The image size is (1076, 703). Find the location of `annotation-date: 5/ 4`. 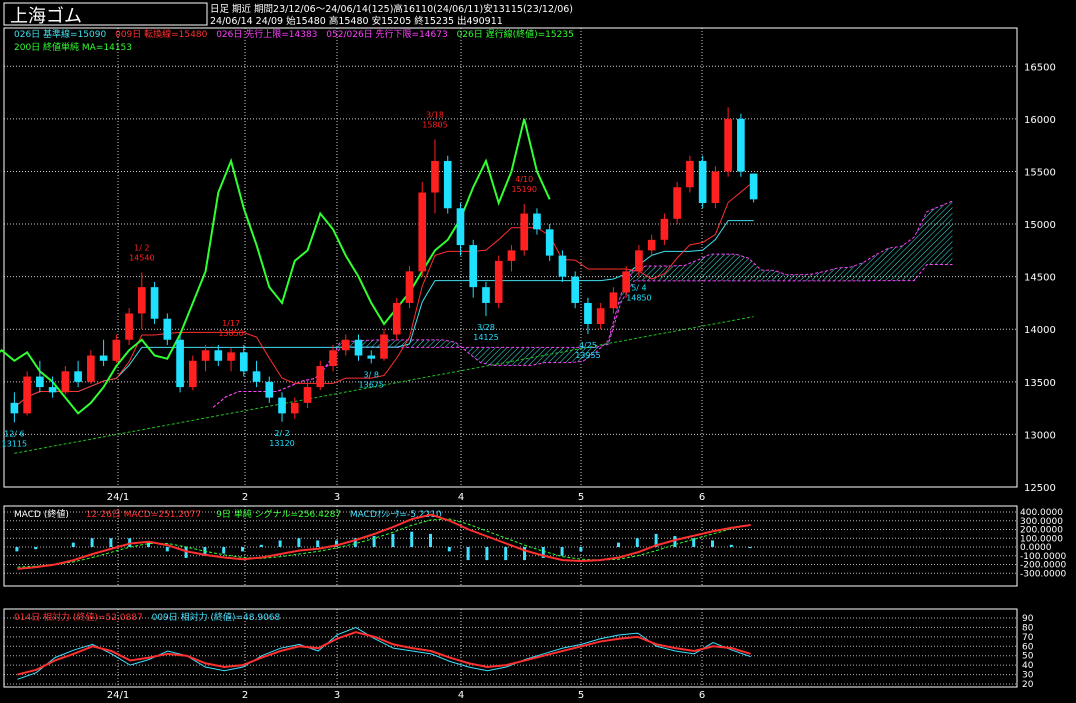

annotation-date: 5/ 4 is located at coordinates (638, 288).